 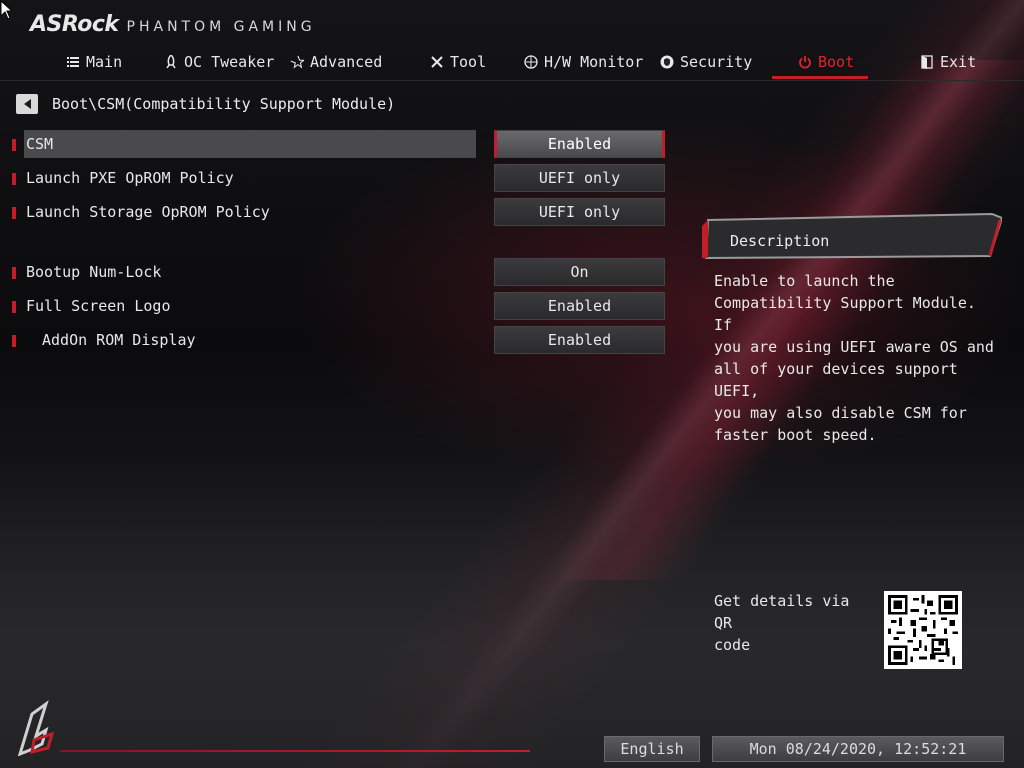 I want to click on tab-label: OC Tweaker, so click(x=229, y=62).